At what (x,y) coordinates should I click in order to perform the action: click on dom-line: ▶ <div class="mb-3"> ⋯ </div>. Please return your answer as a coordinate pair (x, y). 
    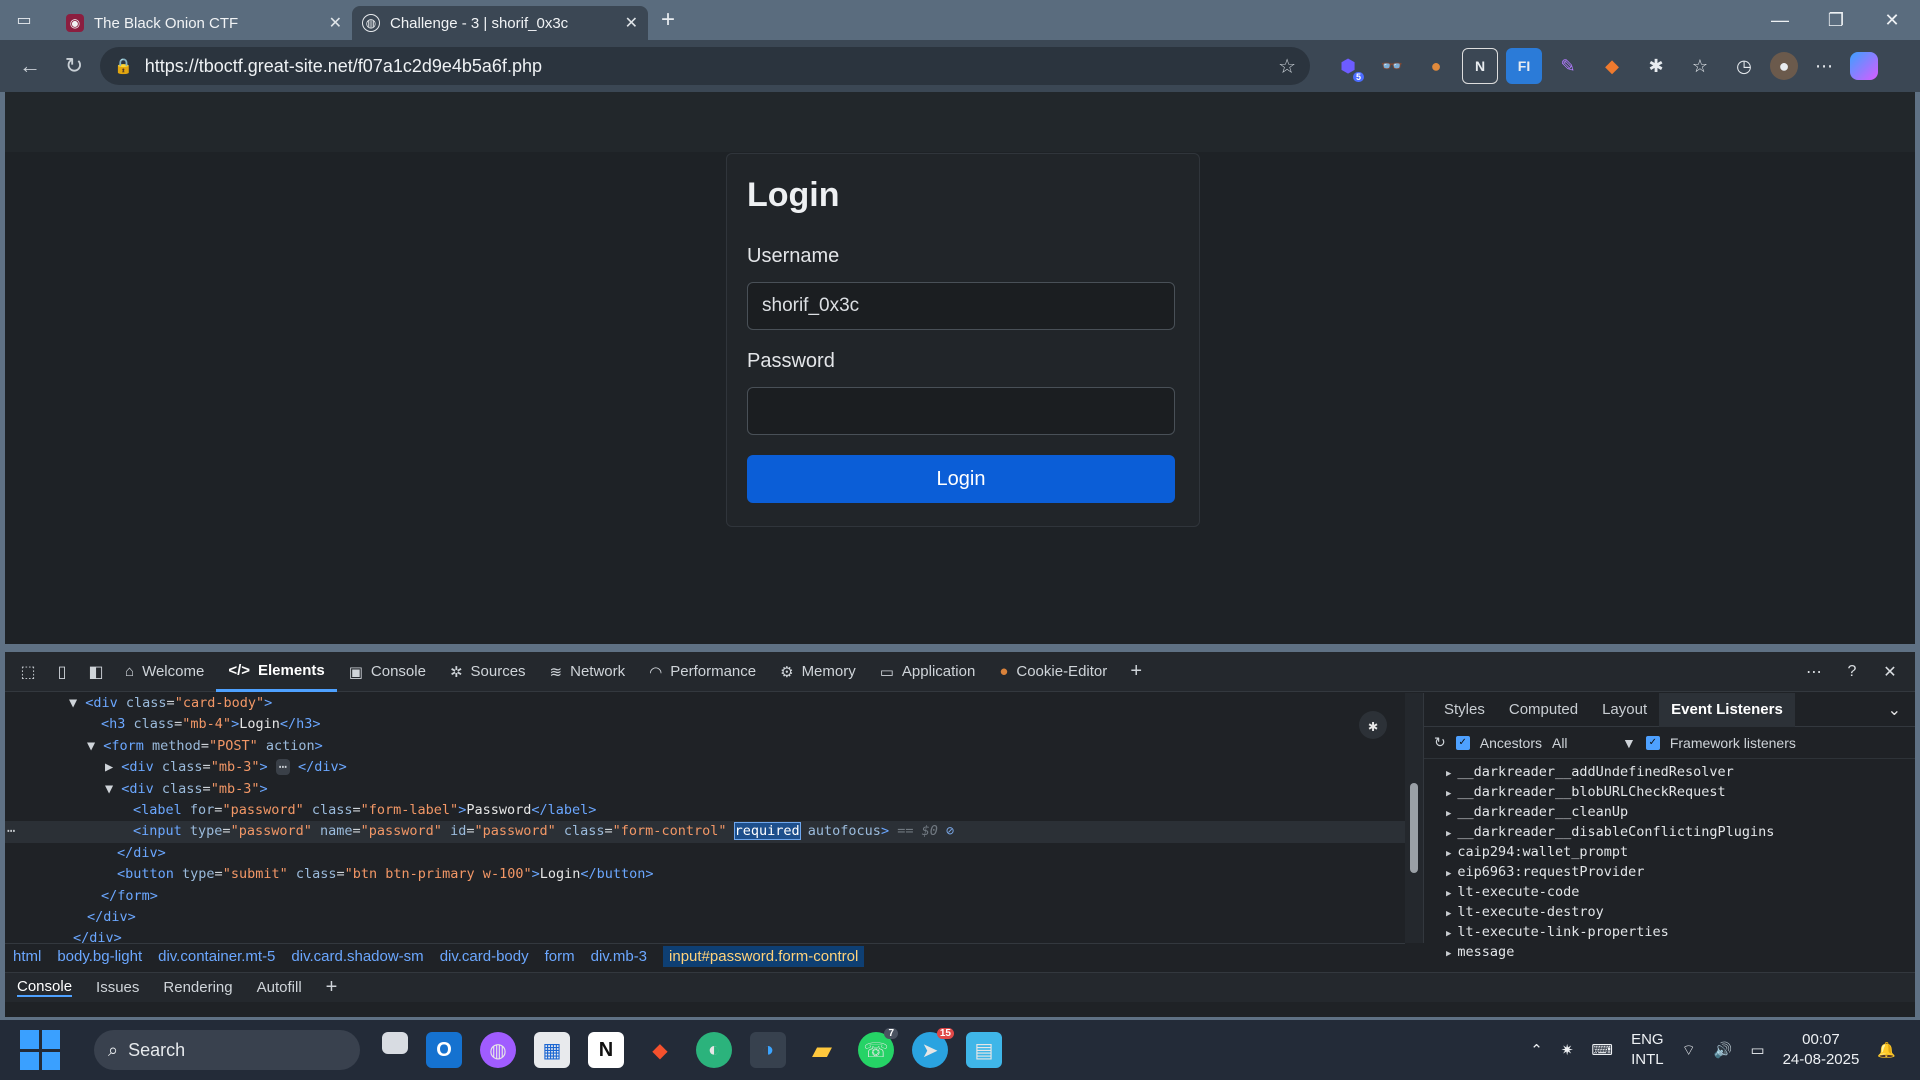
    Looking at the image, I should click on (705, 767).